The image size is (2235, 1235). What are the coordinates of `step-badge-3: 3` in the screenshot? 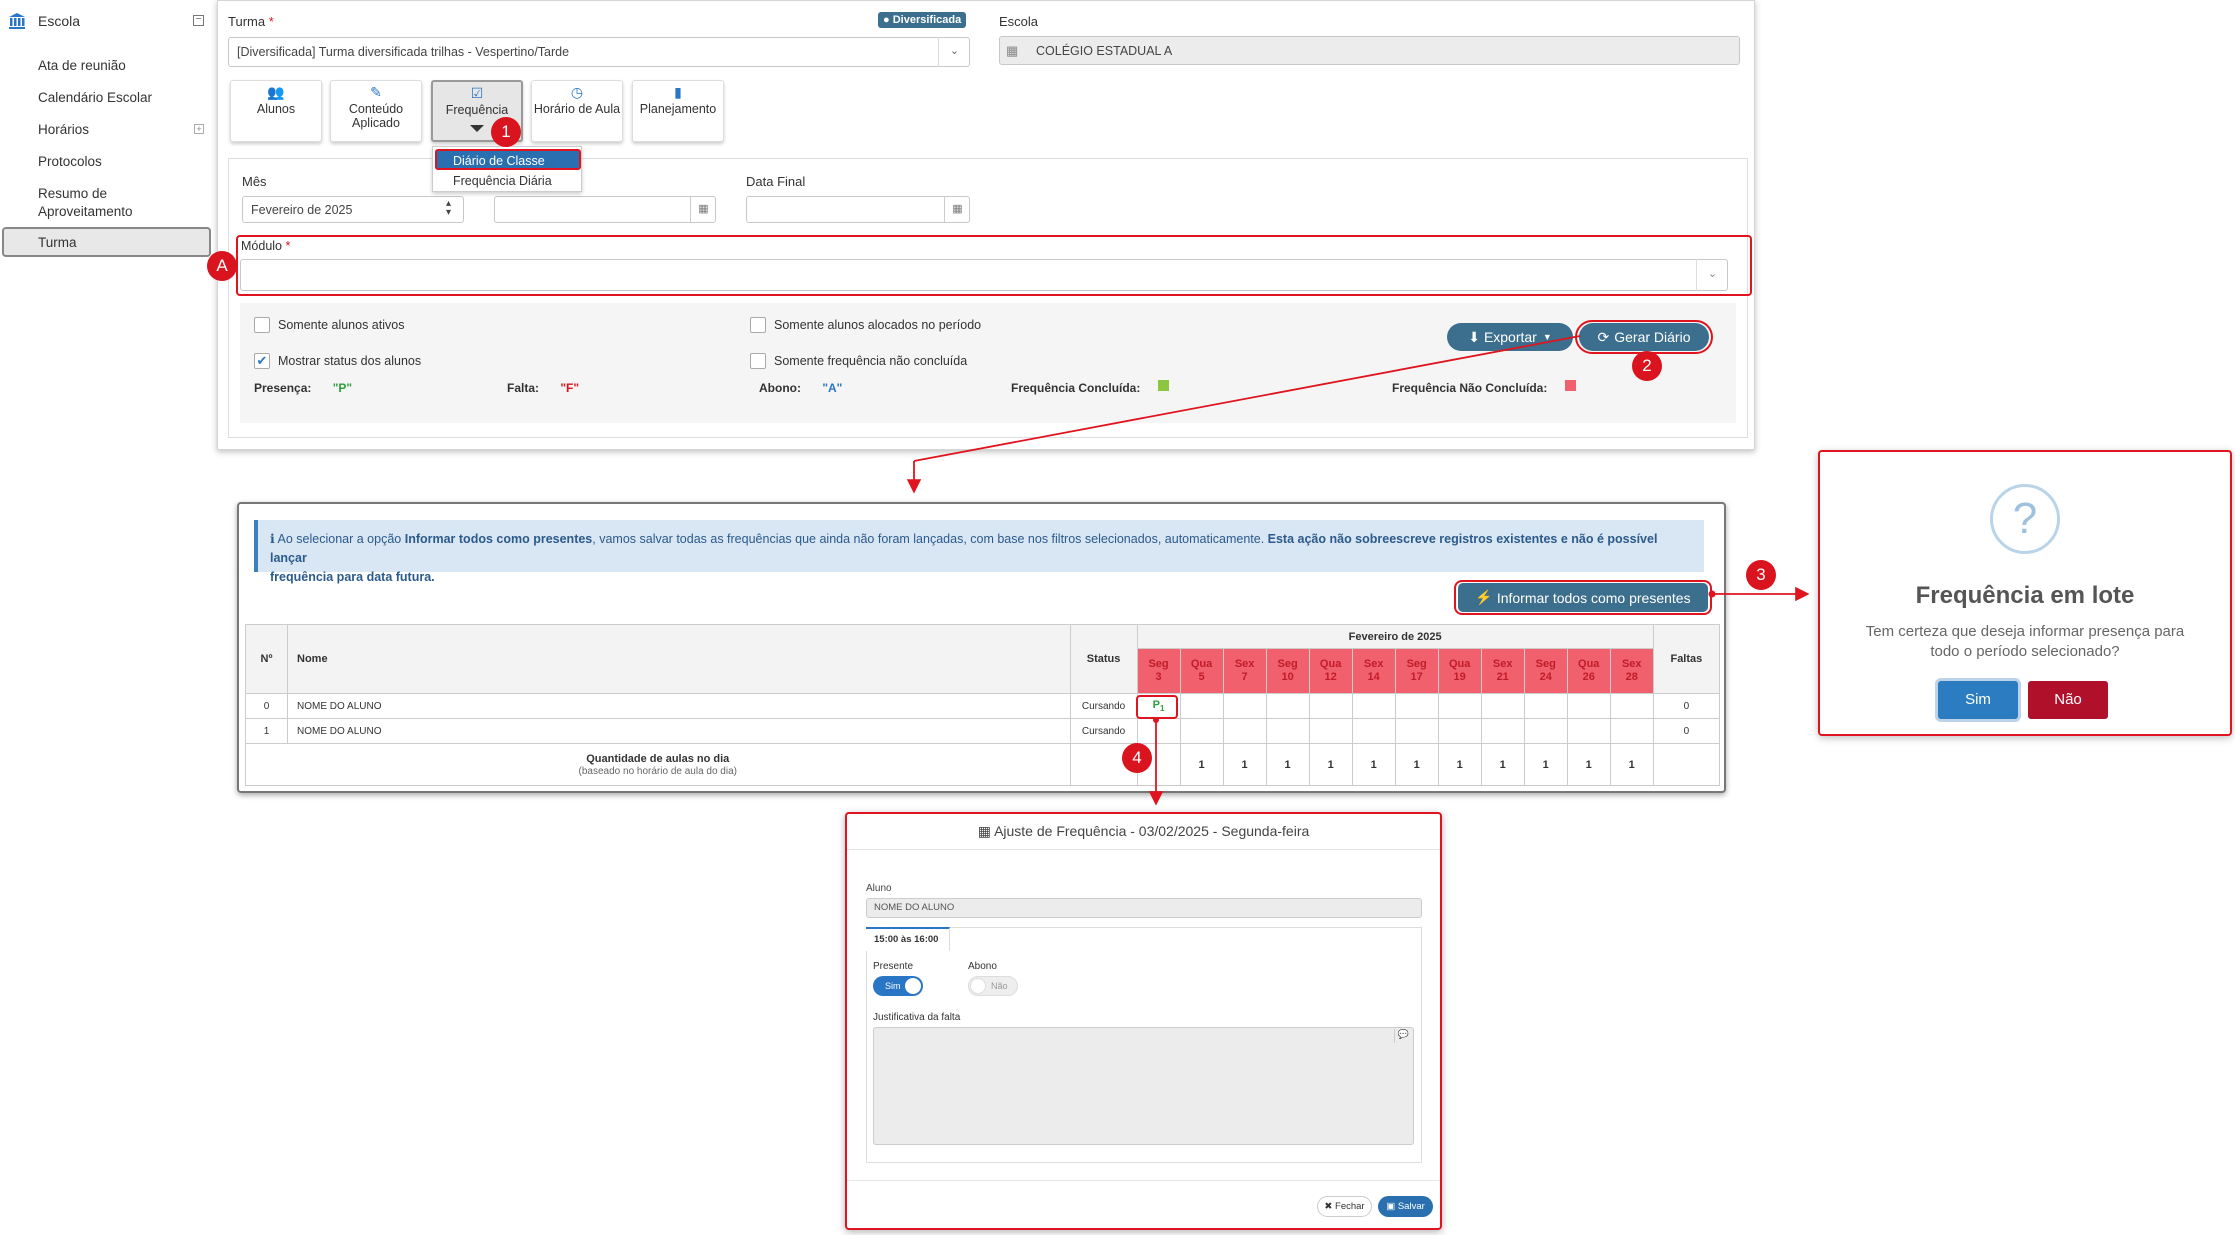 It's located at (1761, 575).